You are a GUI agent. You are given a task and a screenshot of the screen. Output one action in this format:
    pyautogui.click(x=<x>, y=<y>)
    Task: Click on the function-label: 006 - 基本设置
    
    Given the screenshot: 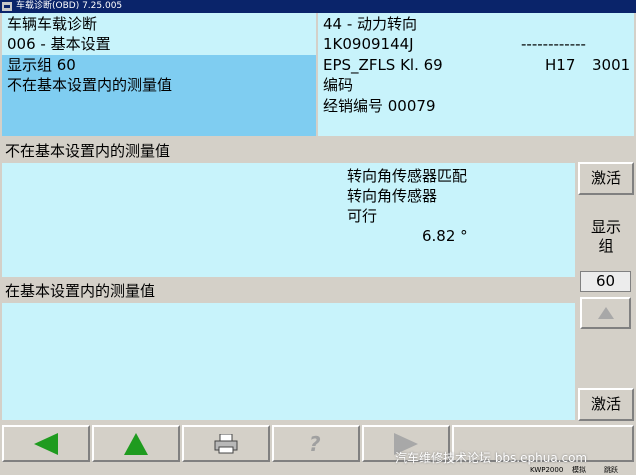 What is the action you would take?
    pyautogui.click(x=59, y=44)
    